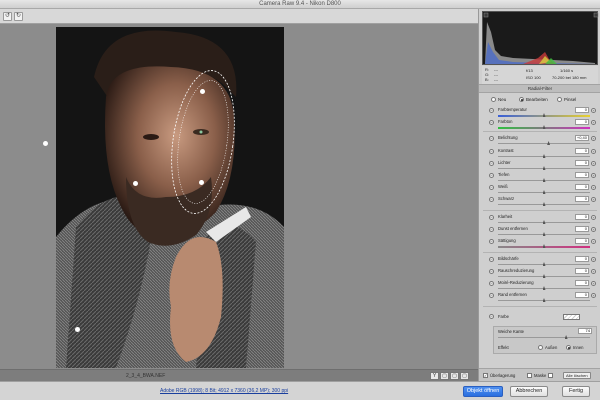 The image size is (600, 400). I want to click on clear-all-button: Alle löschen, so click(577, 375).